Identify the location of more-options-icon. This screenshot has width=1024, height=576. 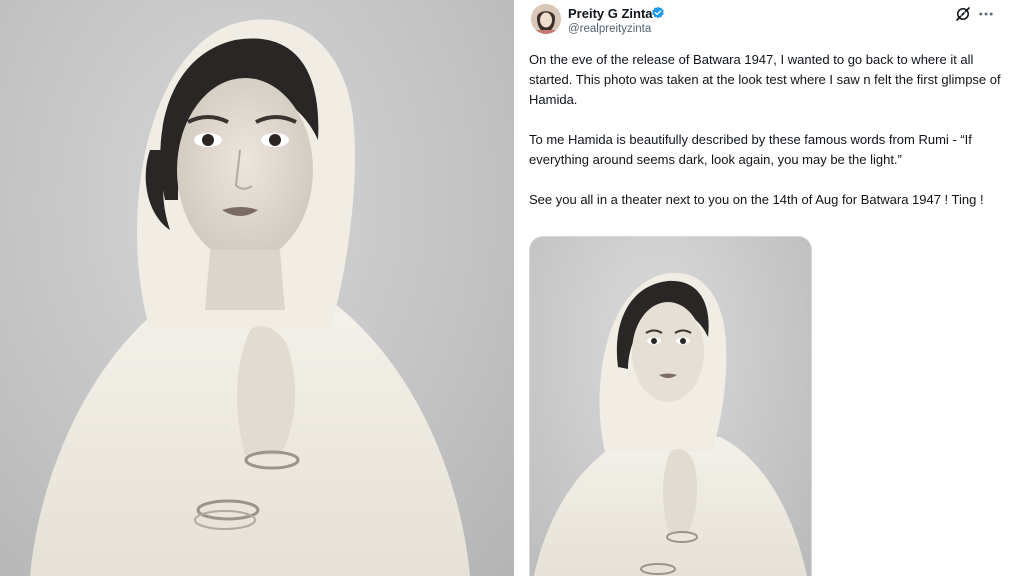
(986, 14).